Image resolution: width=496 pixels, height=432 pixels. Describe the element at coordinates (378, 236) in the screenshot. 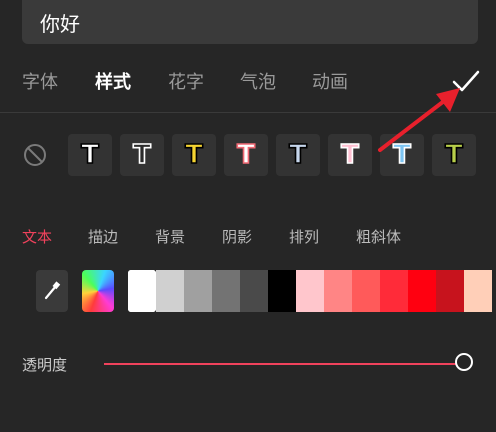

I see `subtab-bold-italic: 粗斜体` at that location.